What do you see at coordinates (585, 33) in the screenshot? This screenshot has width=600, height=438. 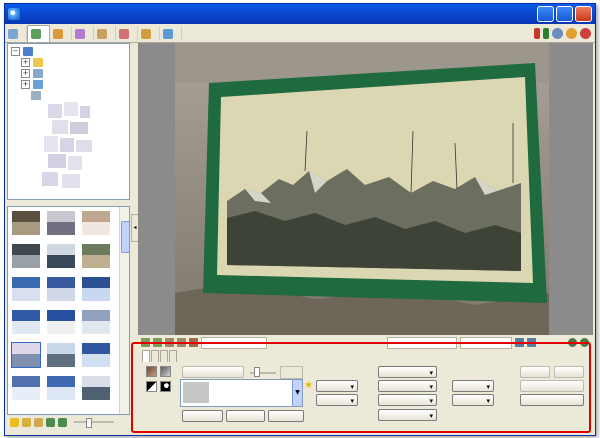 I see `help-icon` at bounding box center [585, 33].